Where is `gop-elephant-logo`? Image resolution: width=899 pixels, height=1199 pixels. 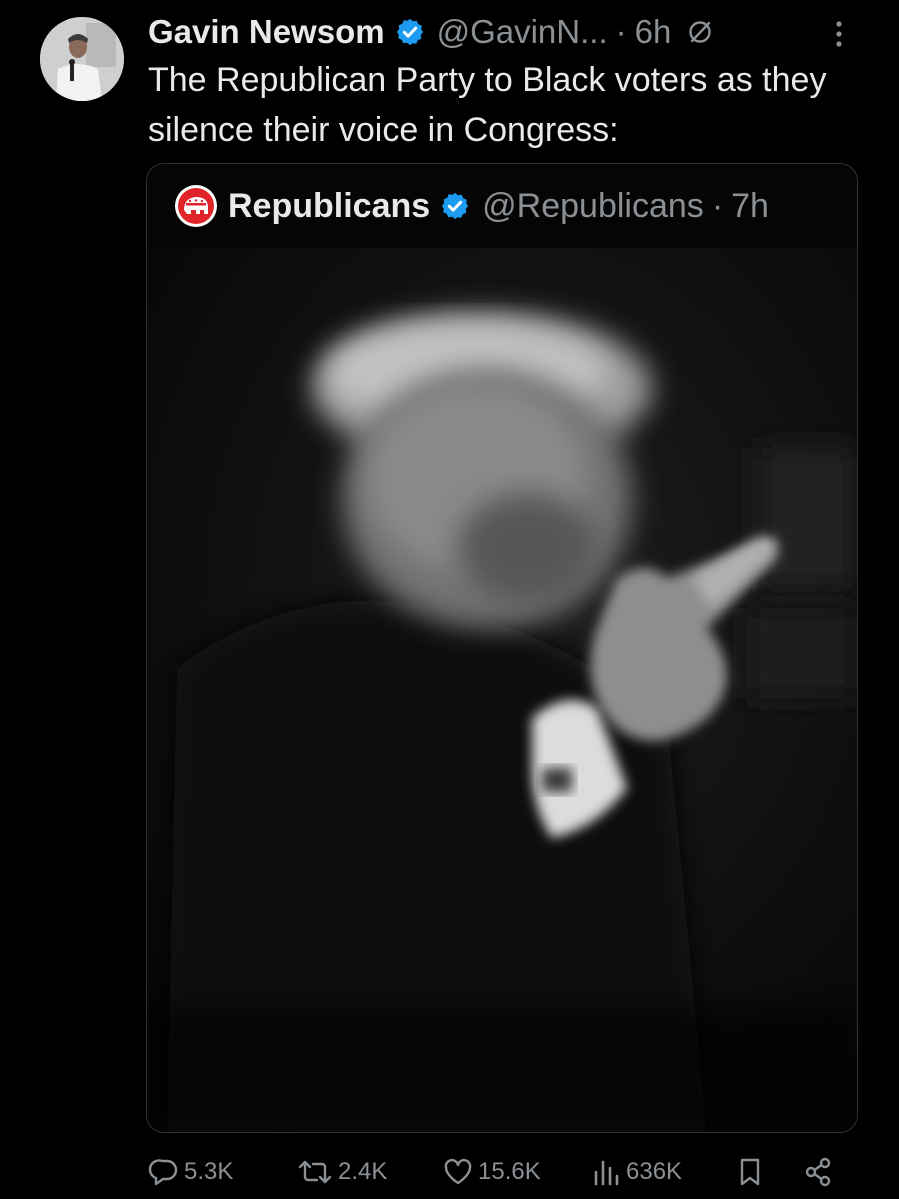
gop-elephant-logo is located at coordinates (196, 206).